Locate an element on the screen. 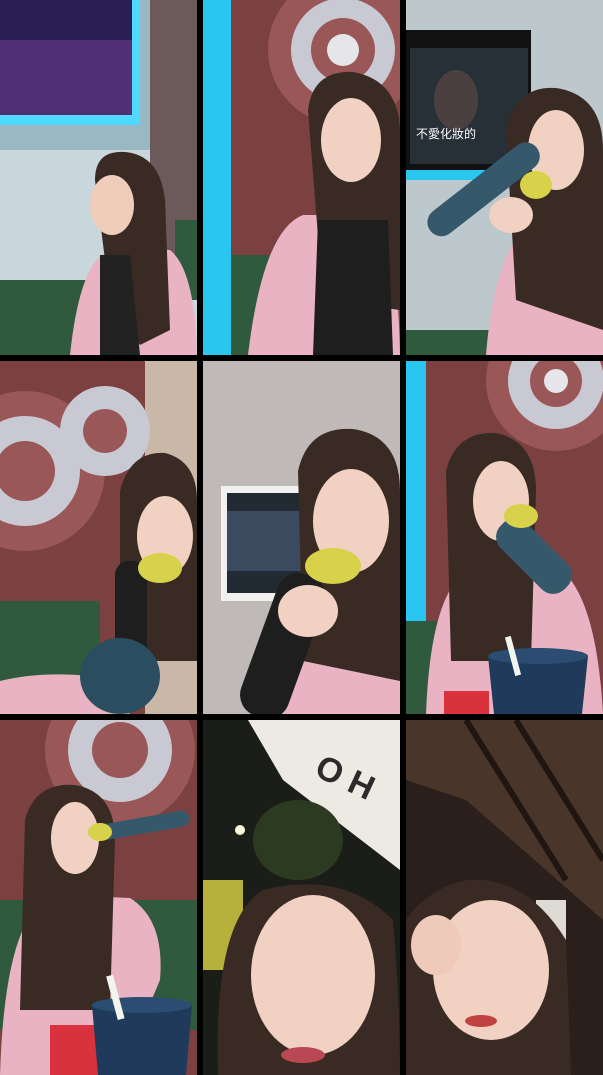 The width and height of the screenshot is (603, 1075). photo-singing-sofa-cup is located at coordinates (98, 897).